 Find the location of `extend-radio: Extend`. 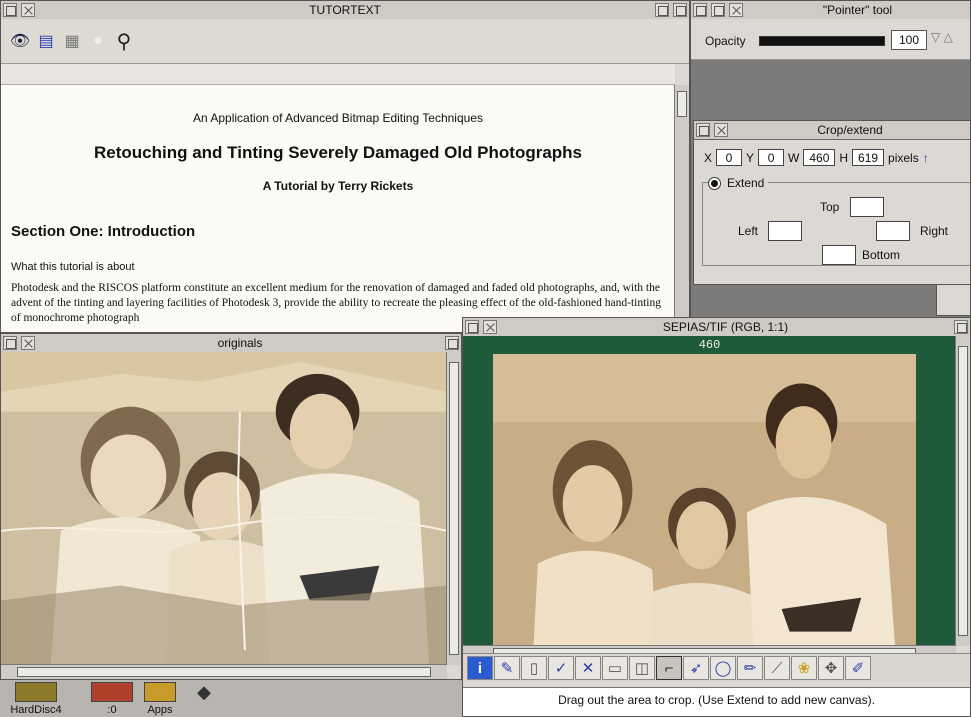

extend-radio: Extend is located at coordinates (738, 183).